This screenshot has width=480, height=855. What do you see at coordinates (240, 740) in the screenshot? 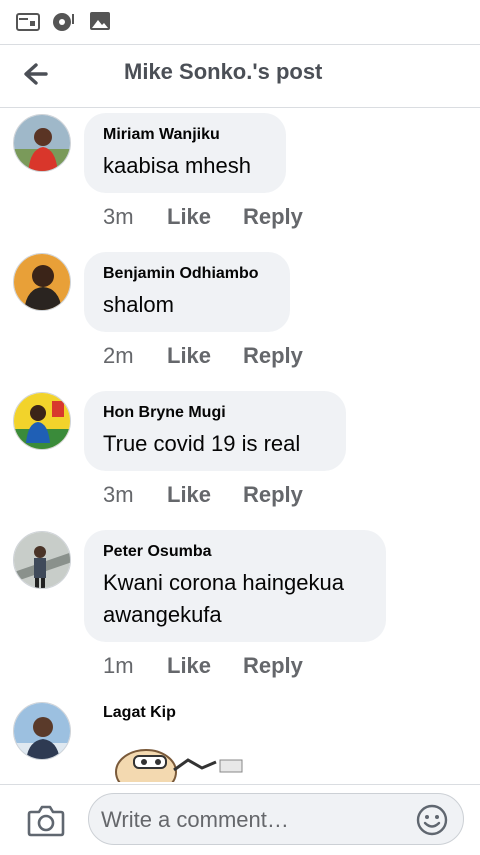
I see `comment-item: Lagat Kip` at bounding box center [240, 740].